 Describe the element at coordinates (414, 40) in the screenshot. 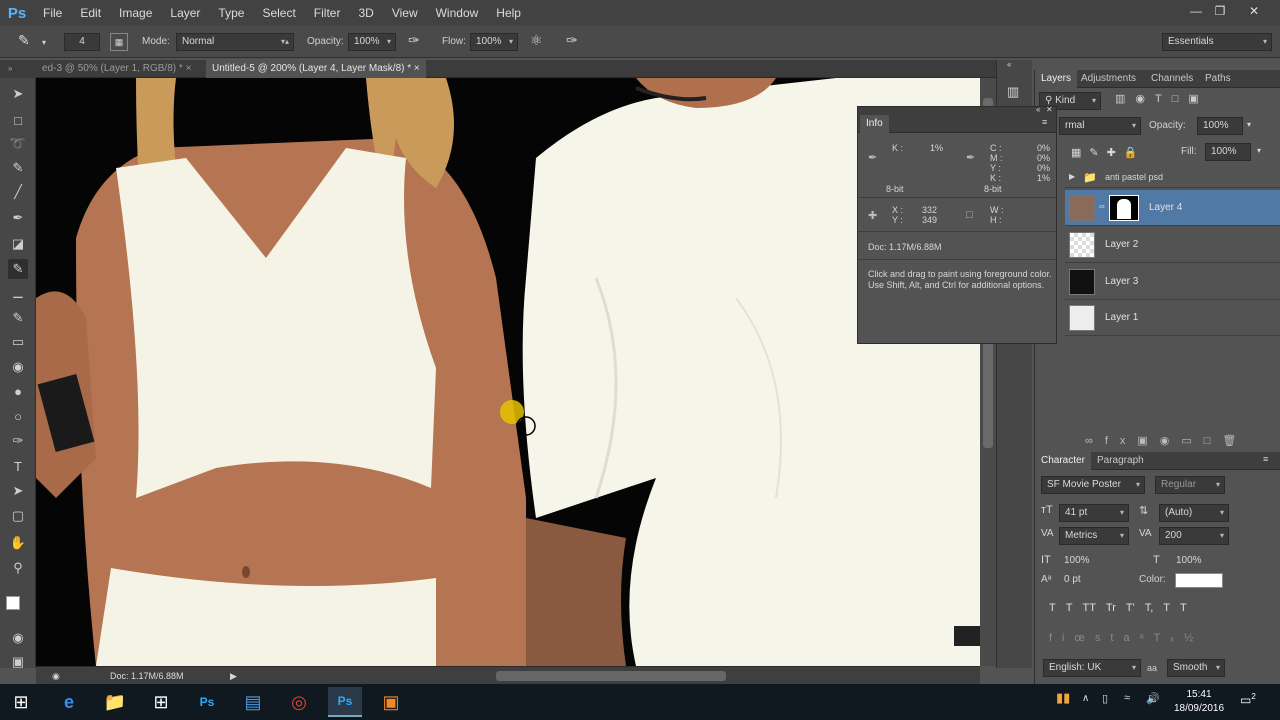

I see `pressure-opacity-icon: ✑` at that location.